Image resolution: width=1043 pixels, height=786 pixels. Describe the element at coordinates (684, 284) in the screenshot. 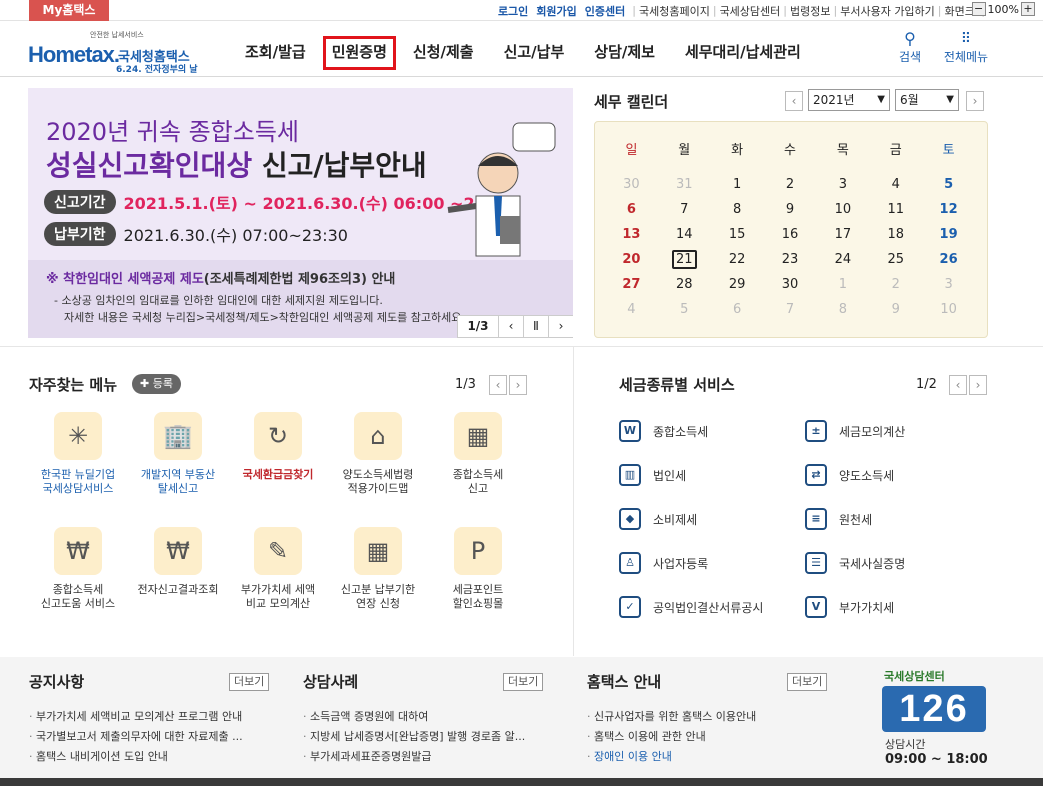

I see `calendar-day: 28` at that location.